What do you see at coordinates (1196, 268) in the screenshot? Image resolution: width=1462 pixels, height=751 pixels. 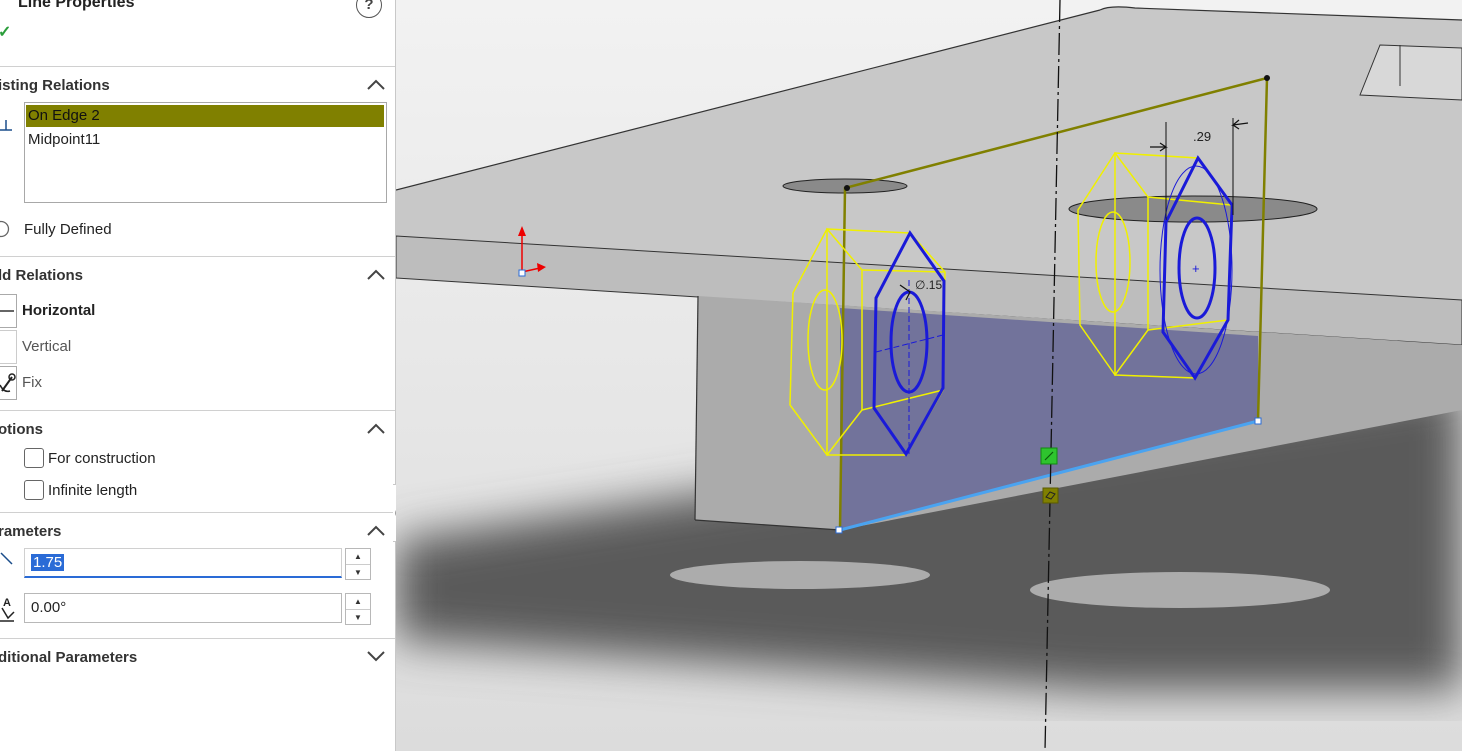 I see `center-mark: +` at bounding box center [1196, 268].